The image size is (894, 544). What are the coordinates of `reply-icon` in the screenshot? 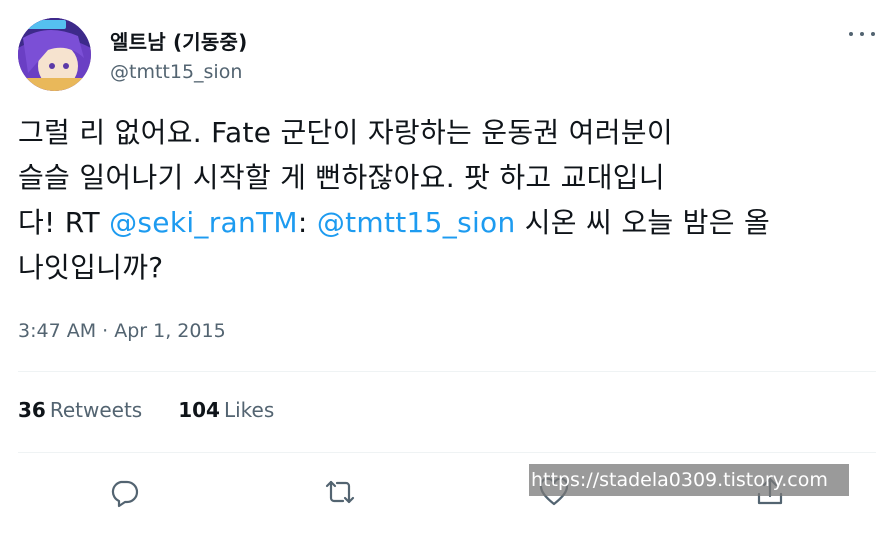 It's located at (124, 492).